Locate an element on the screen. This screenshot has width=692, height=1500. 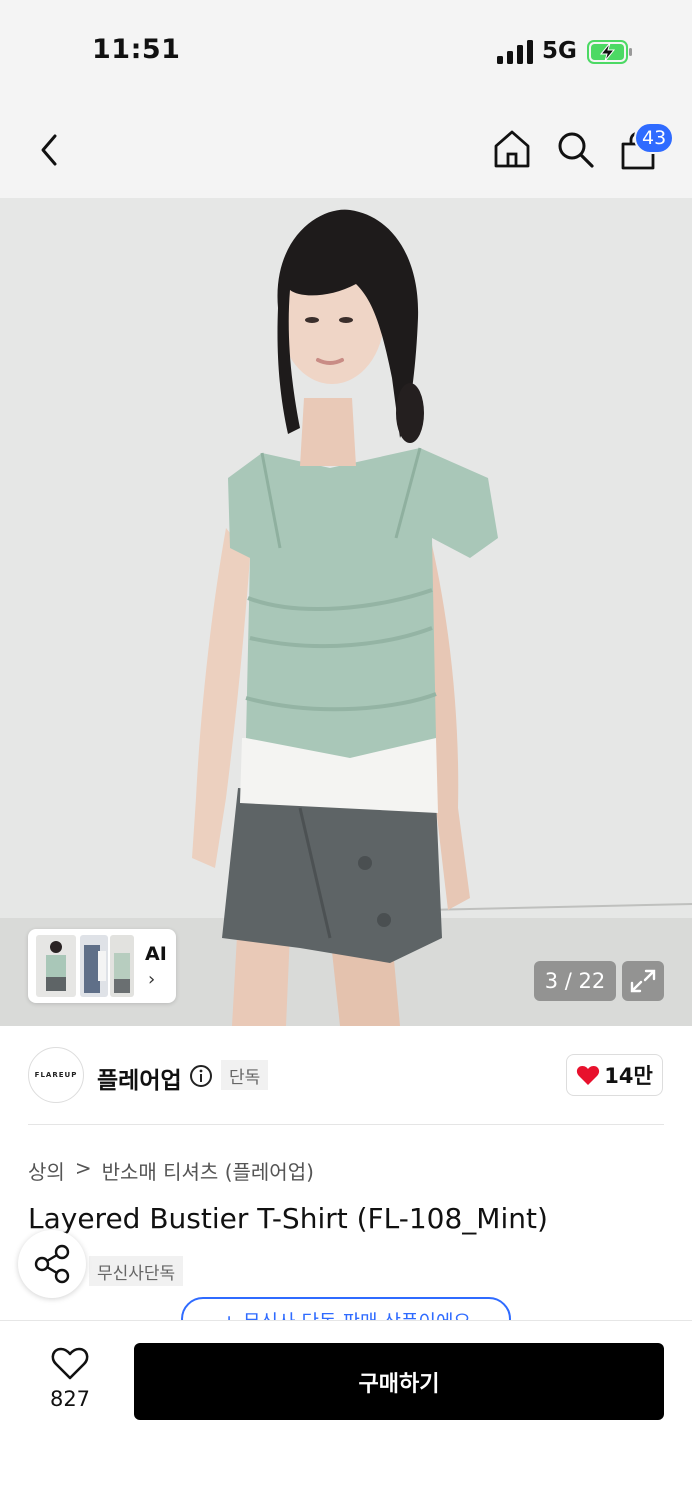
exclusive-tag: 단독 is located at coordinates (245, 1075).